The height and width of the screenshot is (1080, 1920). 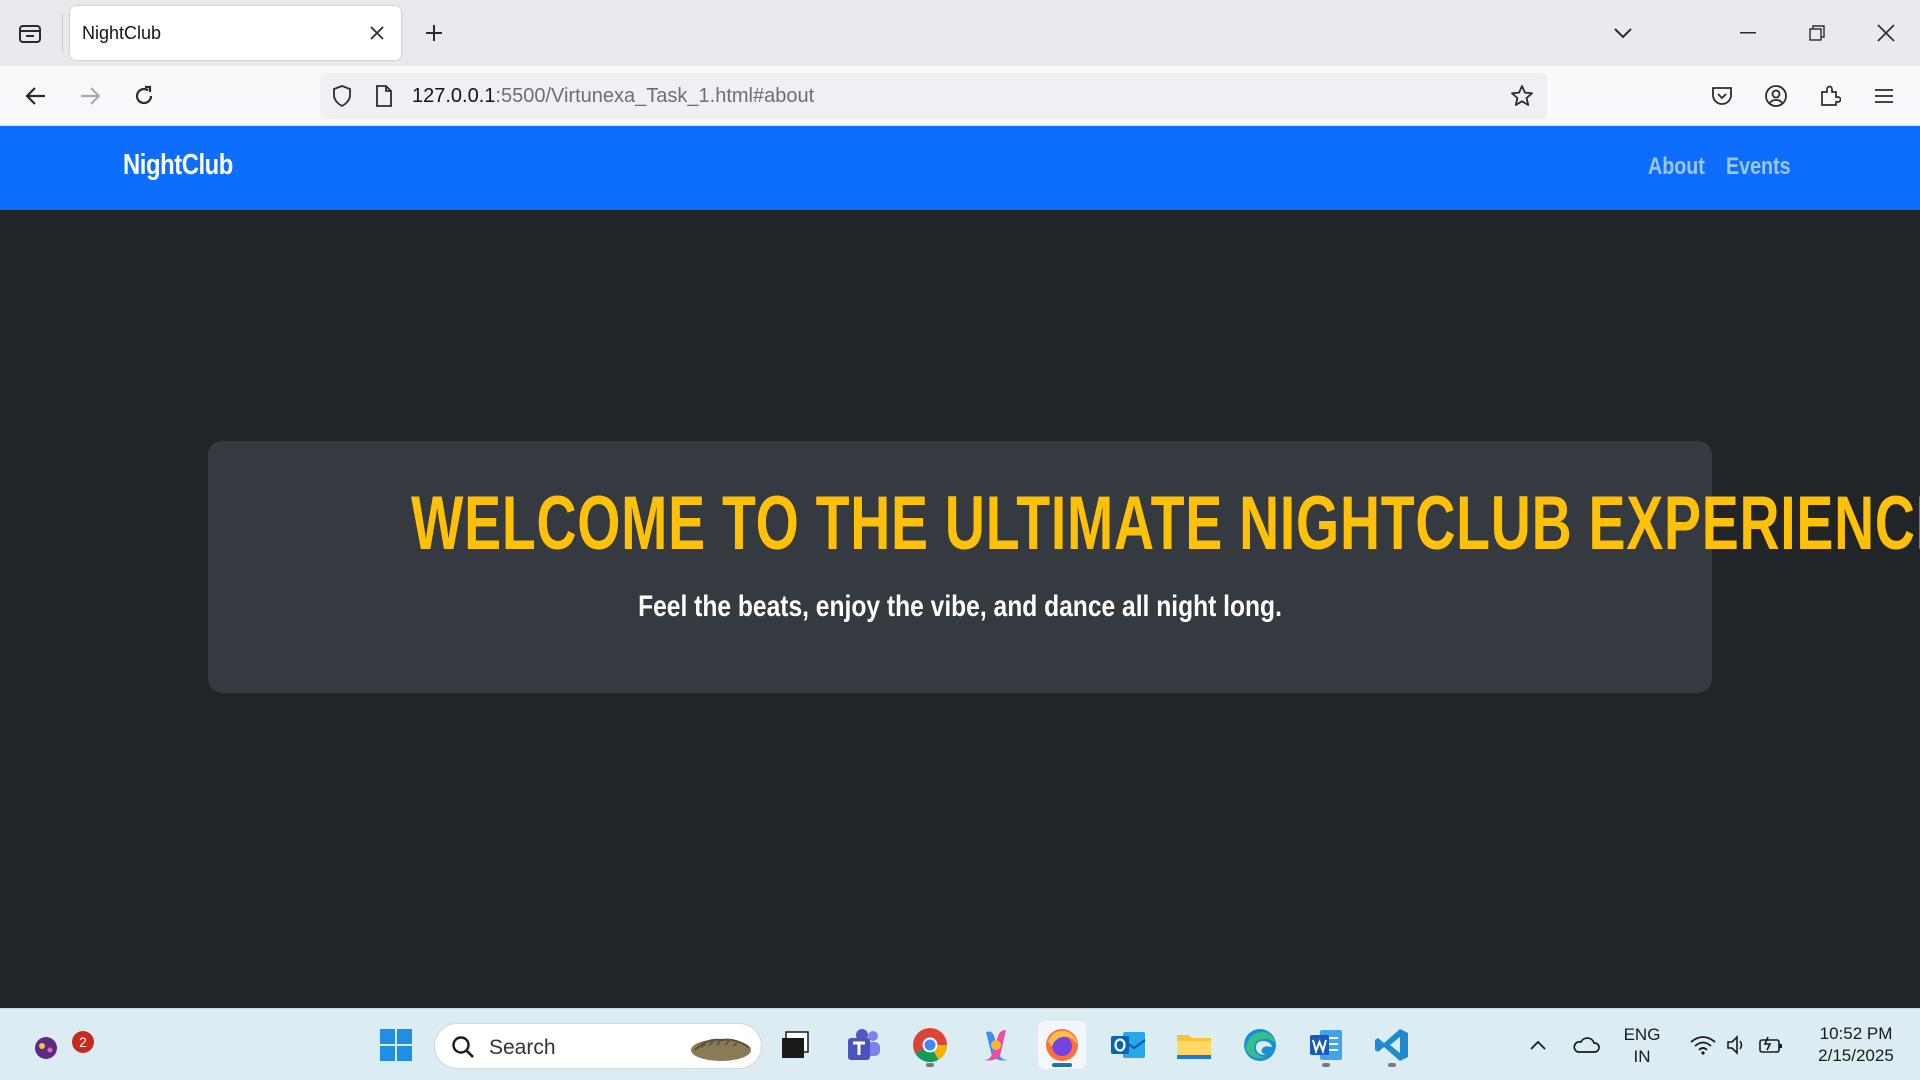 What do you see at coordinates (62, 33) in the screenshot?
I see `tab-separator` at bounding box center [62, 33].